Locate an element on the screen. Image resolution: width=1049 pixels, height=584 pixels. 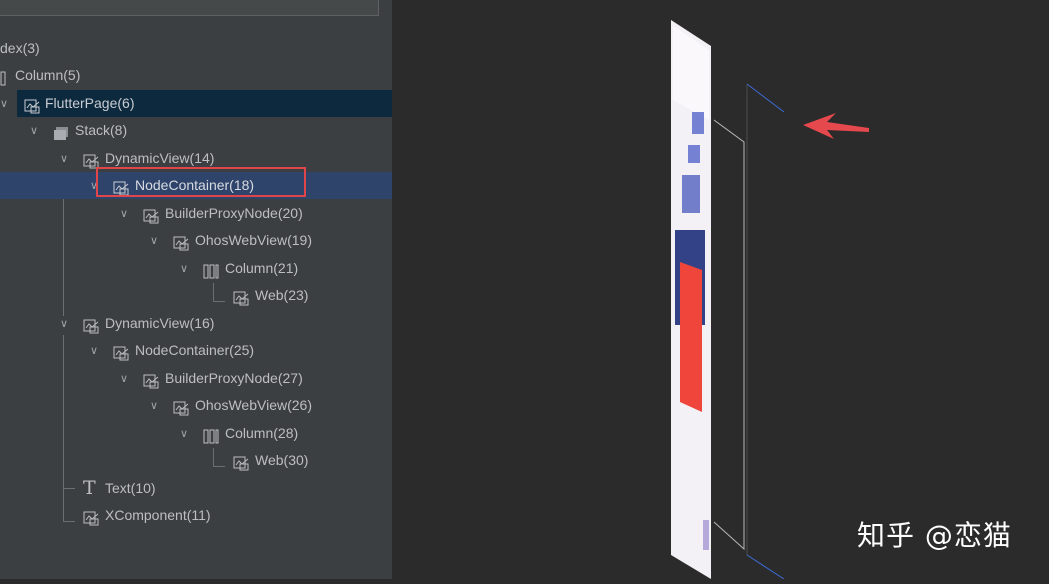
tree-row-label: DynamicView(16) is located at coordinates (160, 323).